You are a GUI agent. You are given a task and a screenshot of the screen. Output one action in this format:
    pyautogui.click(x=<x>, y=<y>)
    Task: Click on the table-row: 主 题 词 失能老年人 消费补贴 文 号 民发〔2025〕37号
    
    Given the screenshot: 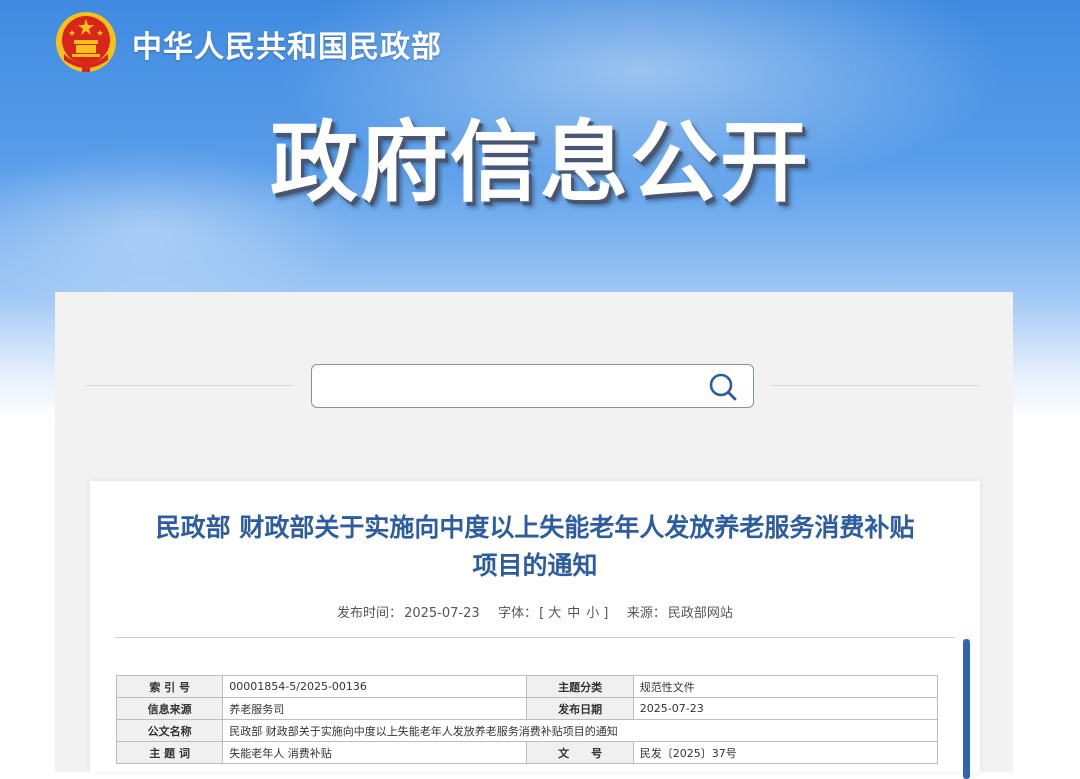 What is the action you would take?
    pyautogui.click(x=527, y=753)
    